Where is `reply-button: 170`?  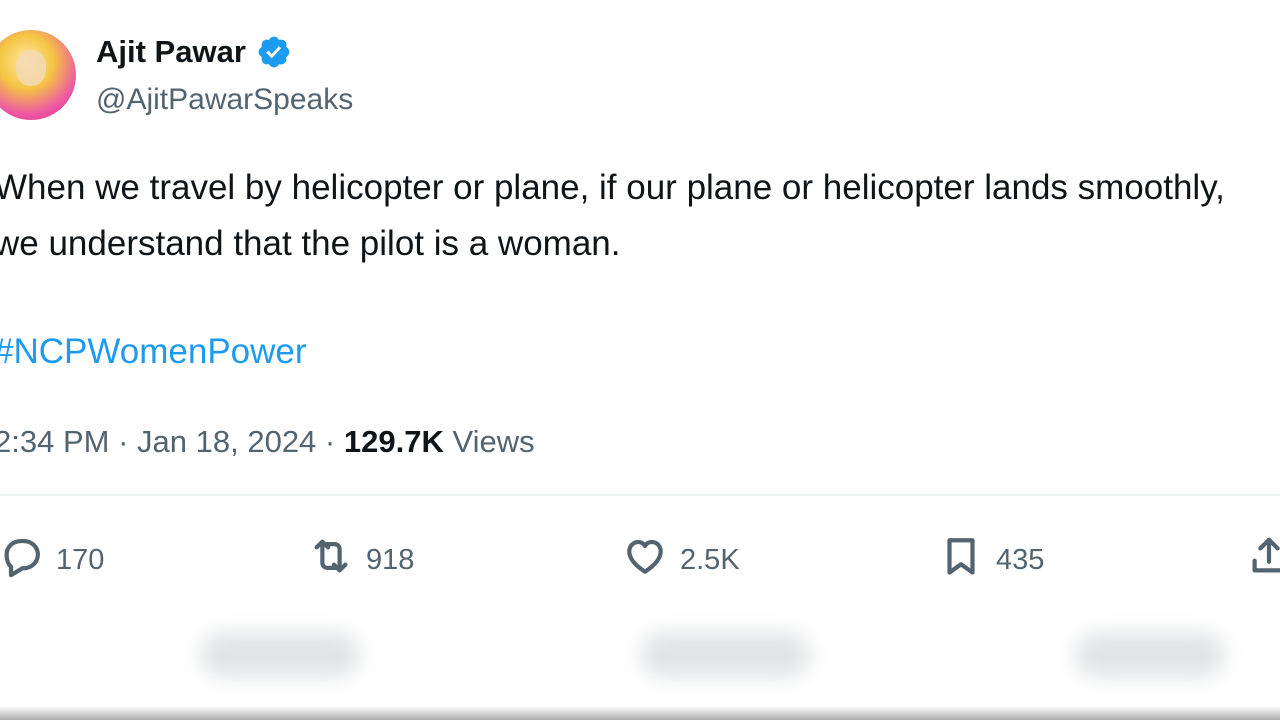 reply-button: 170 is located at coordinates (52, 560).